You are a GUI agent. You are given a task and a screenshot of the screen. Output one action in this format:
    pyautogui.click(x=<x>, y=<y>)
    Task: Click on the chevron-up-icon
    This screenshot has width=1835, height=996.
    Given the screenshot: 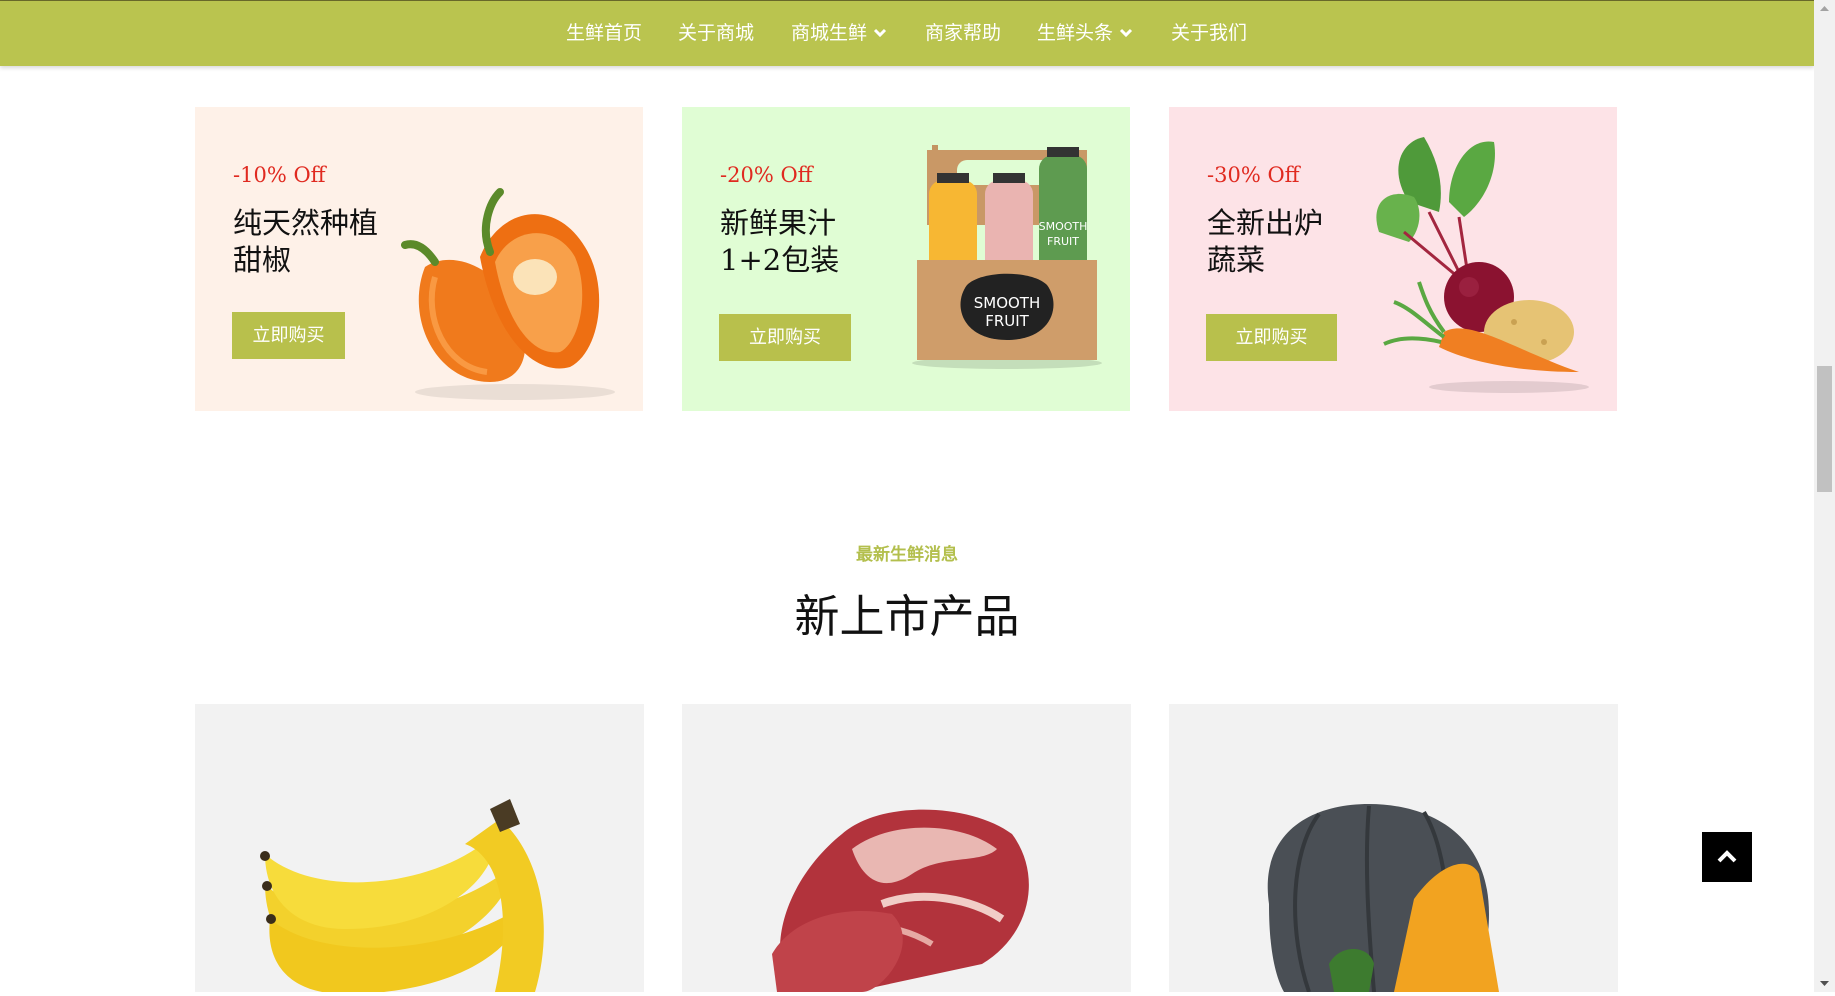 What is the action you would take?
    pyautogui.click(x=1727, y=856)
    